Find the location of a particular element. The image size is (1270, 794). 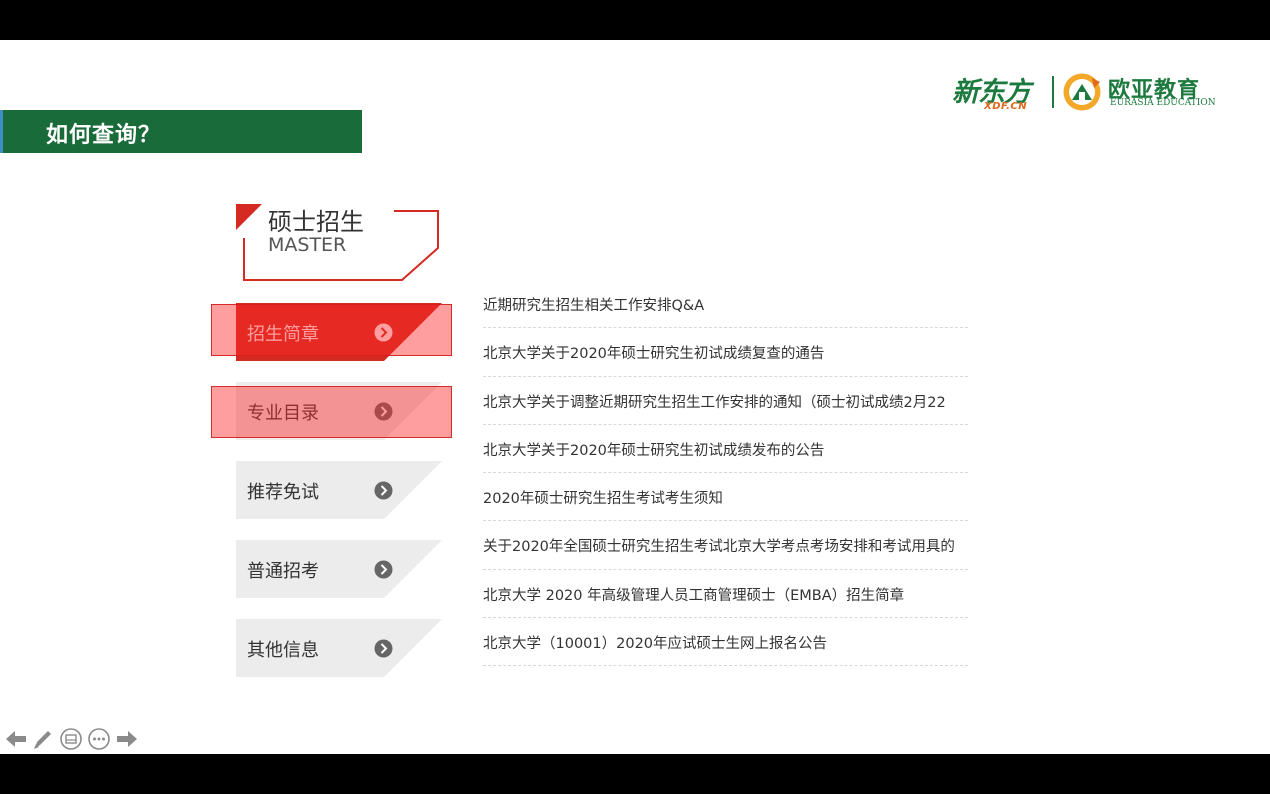

more-icon is located at coordinates (99, 739).